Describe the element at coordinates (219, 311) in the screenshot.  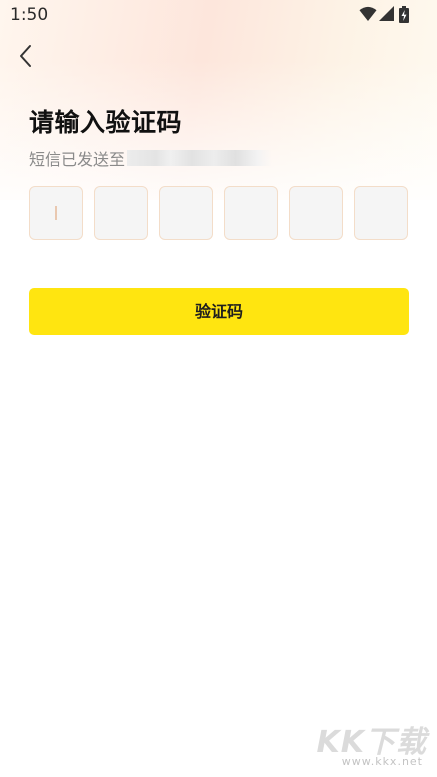
I see `verify-button: 验证码` at that location.